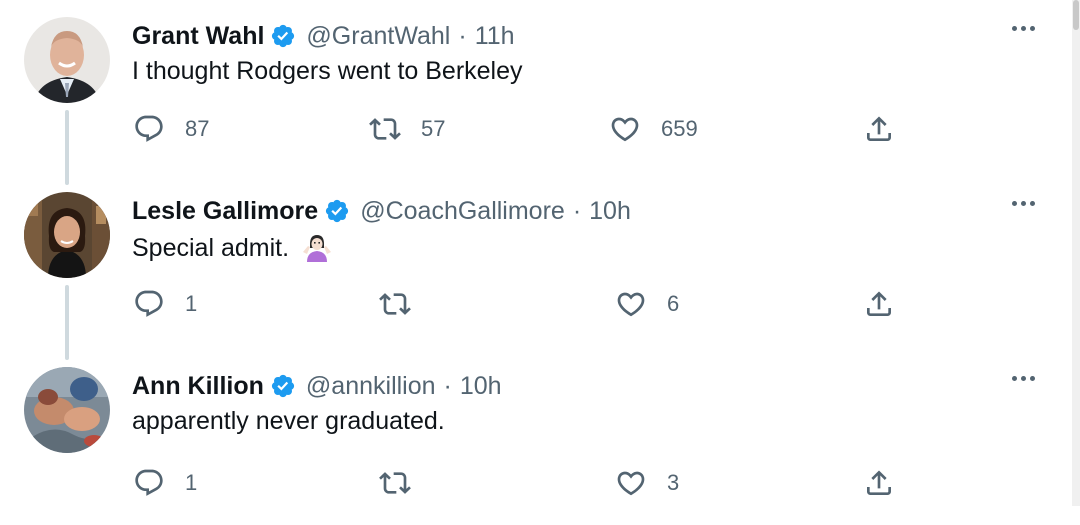 This screenshot has width=1080, height=525. Describe the element at coordinates (540, 487) in the screenshot. I see `action-bar: 1 3` at that location.